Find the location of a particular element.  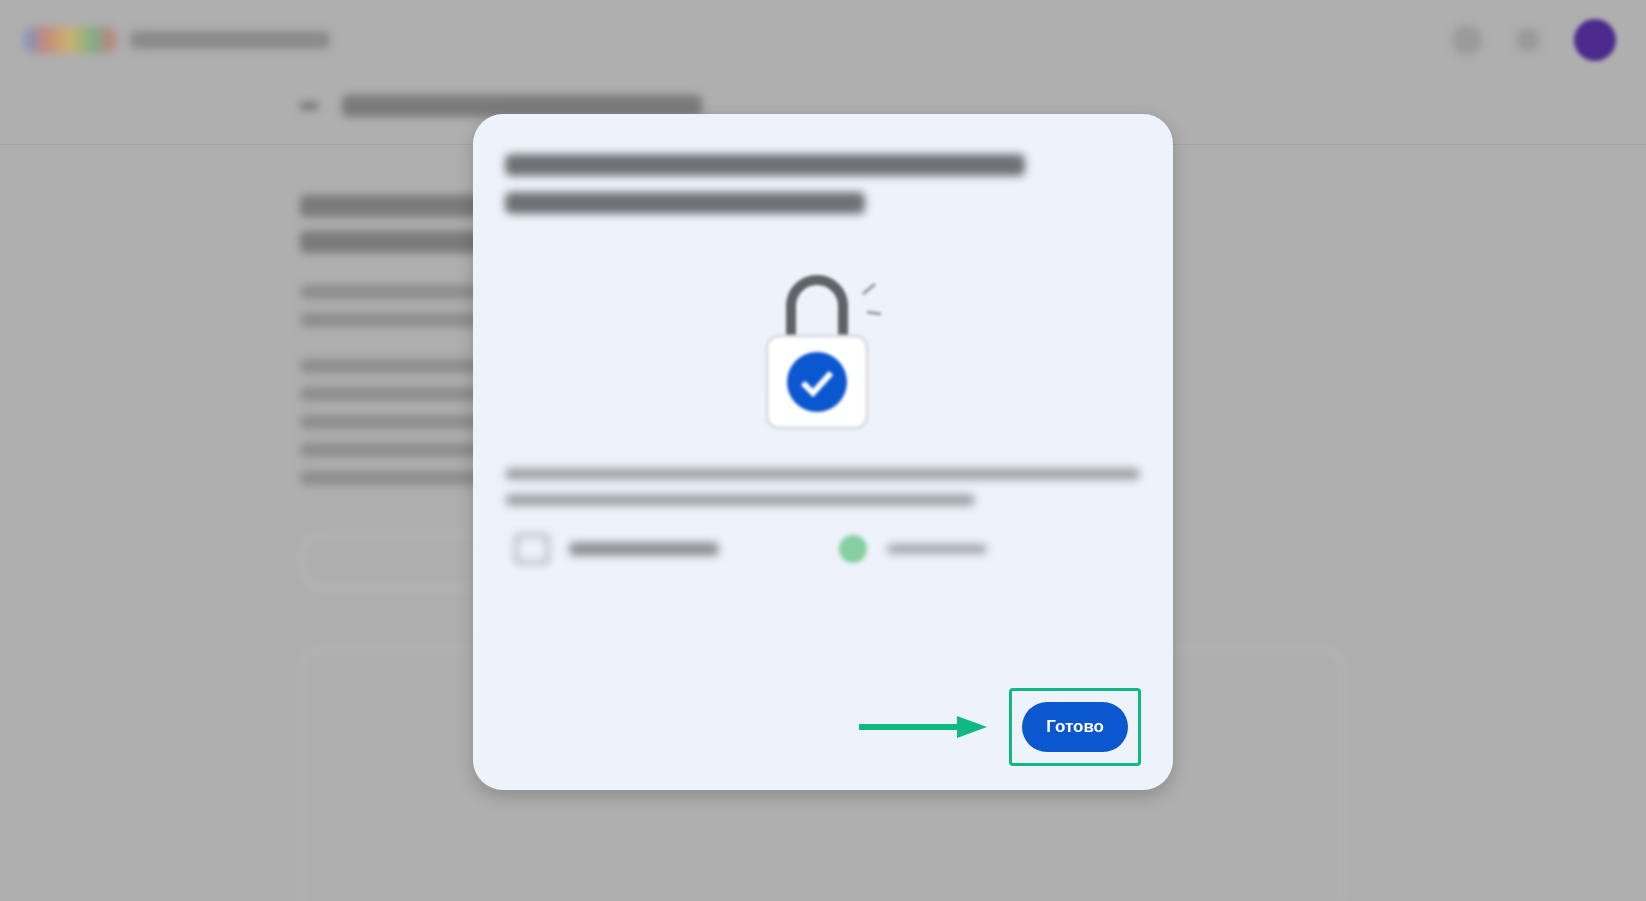

avatar-circle is located at coordinates (1595, 40).